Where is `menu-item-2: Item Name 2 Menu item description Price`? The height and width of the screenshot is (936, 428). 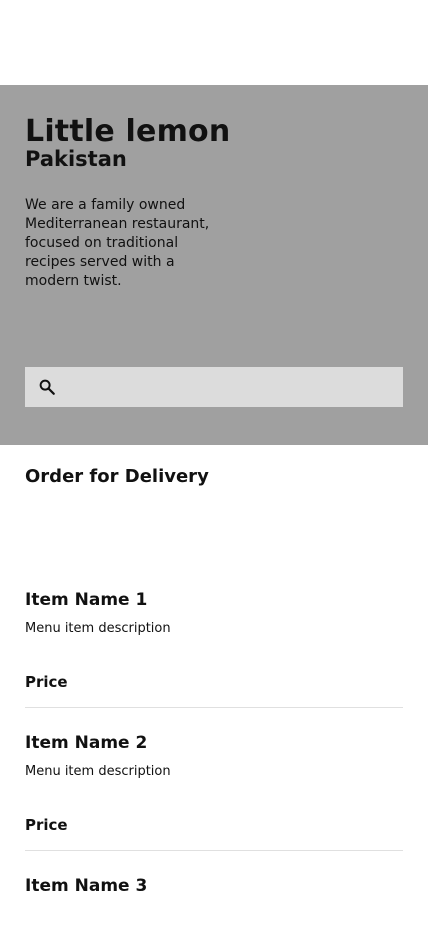 menu-item-2: Item Name 2 Menu item description Price is located at coordinates (214, 804).